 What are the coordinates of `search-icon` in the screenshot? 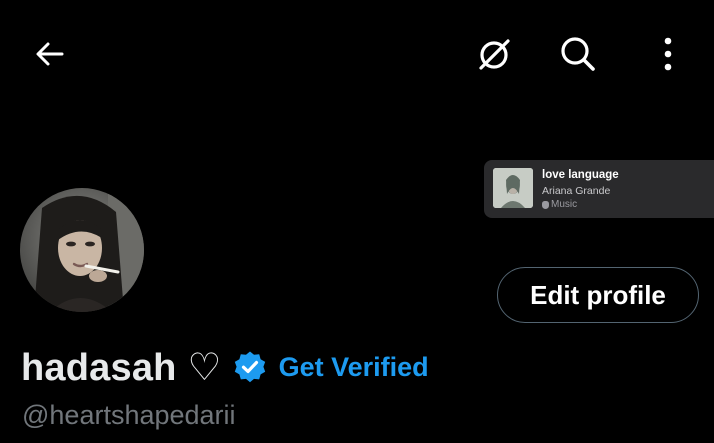 It's located at (578, 54).